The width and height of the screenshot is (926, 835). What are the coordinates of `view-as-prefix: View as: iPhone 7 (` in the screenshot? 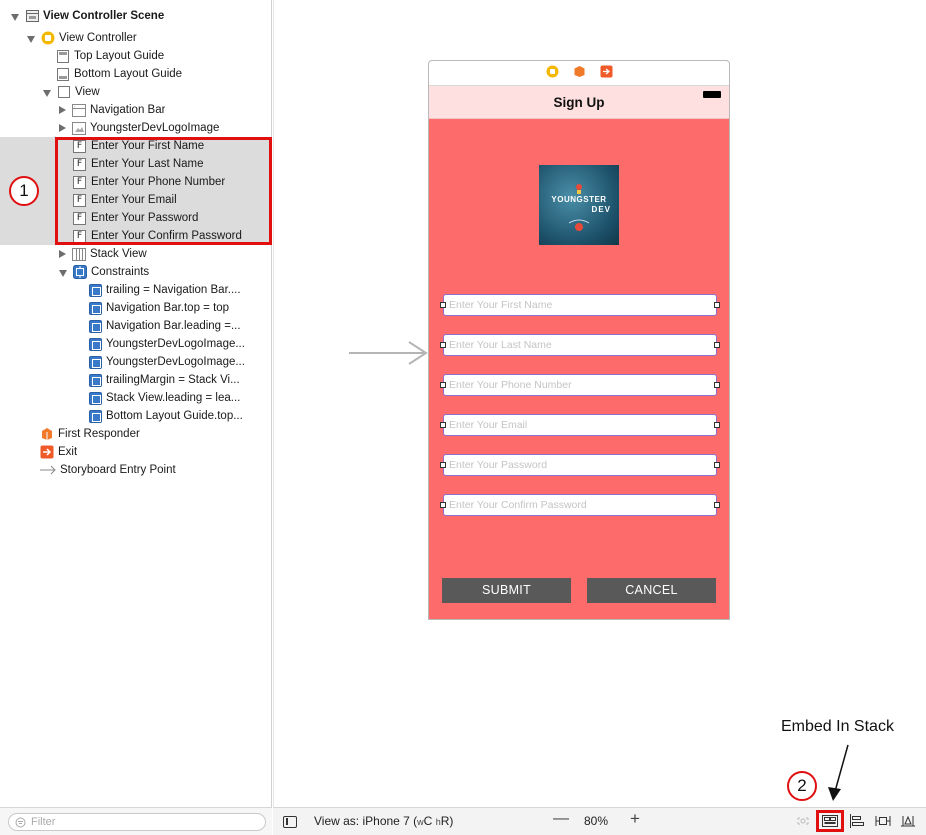 It's located at (366, 821).